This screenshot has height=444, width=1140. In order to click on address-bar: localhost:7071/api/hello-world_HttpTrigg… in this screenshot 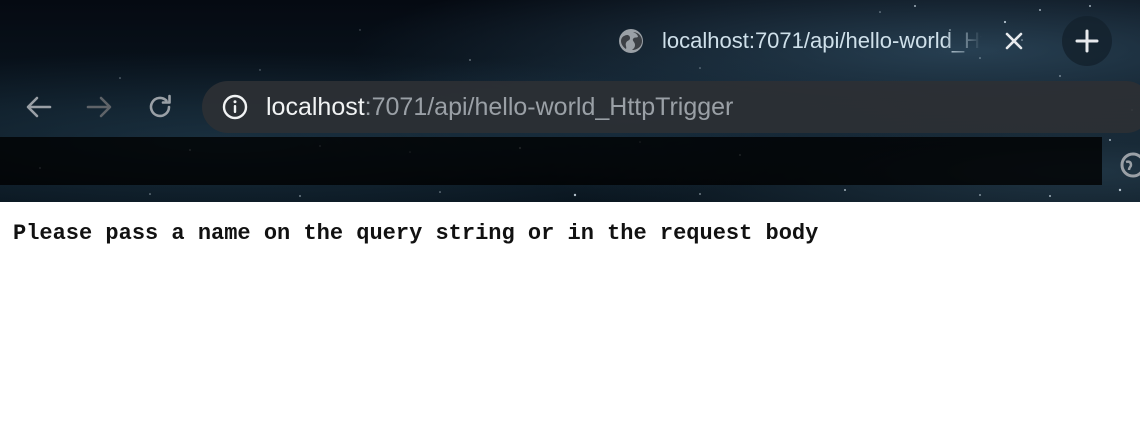, I will do `click(671, 107)`.